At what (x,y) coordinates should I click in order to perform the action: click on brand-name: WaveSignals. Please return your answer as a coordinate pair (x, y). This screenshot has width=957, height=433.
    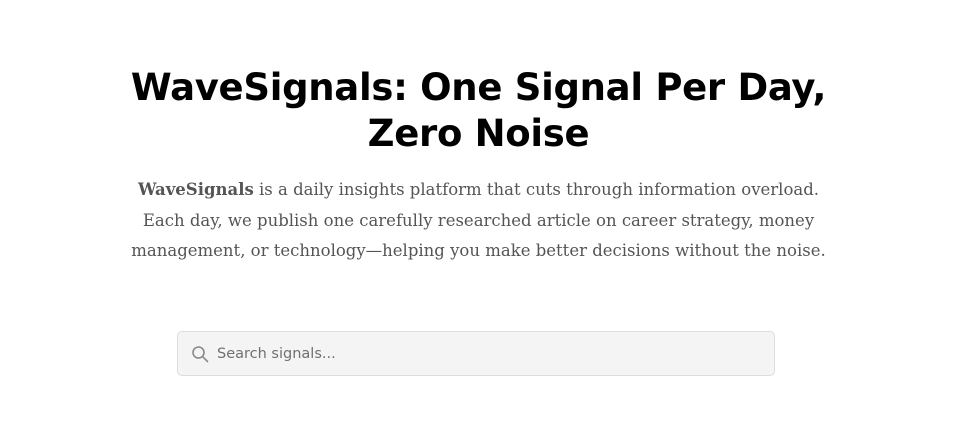
    Looking at the image, I should click on (195, 189).